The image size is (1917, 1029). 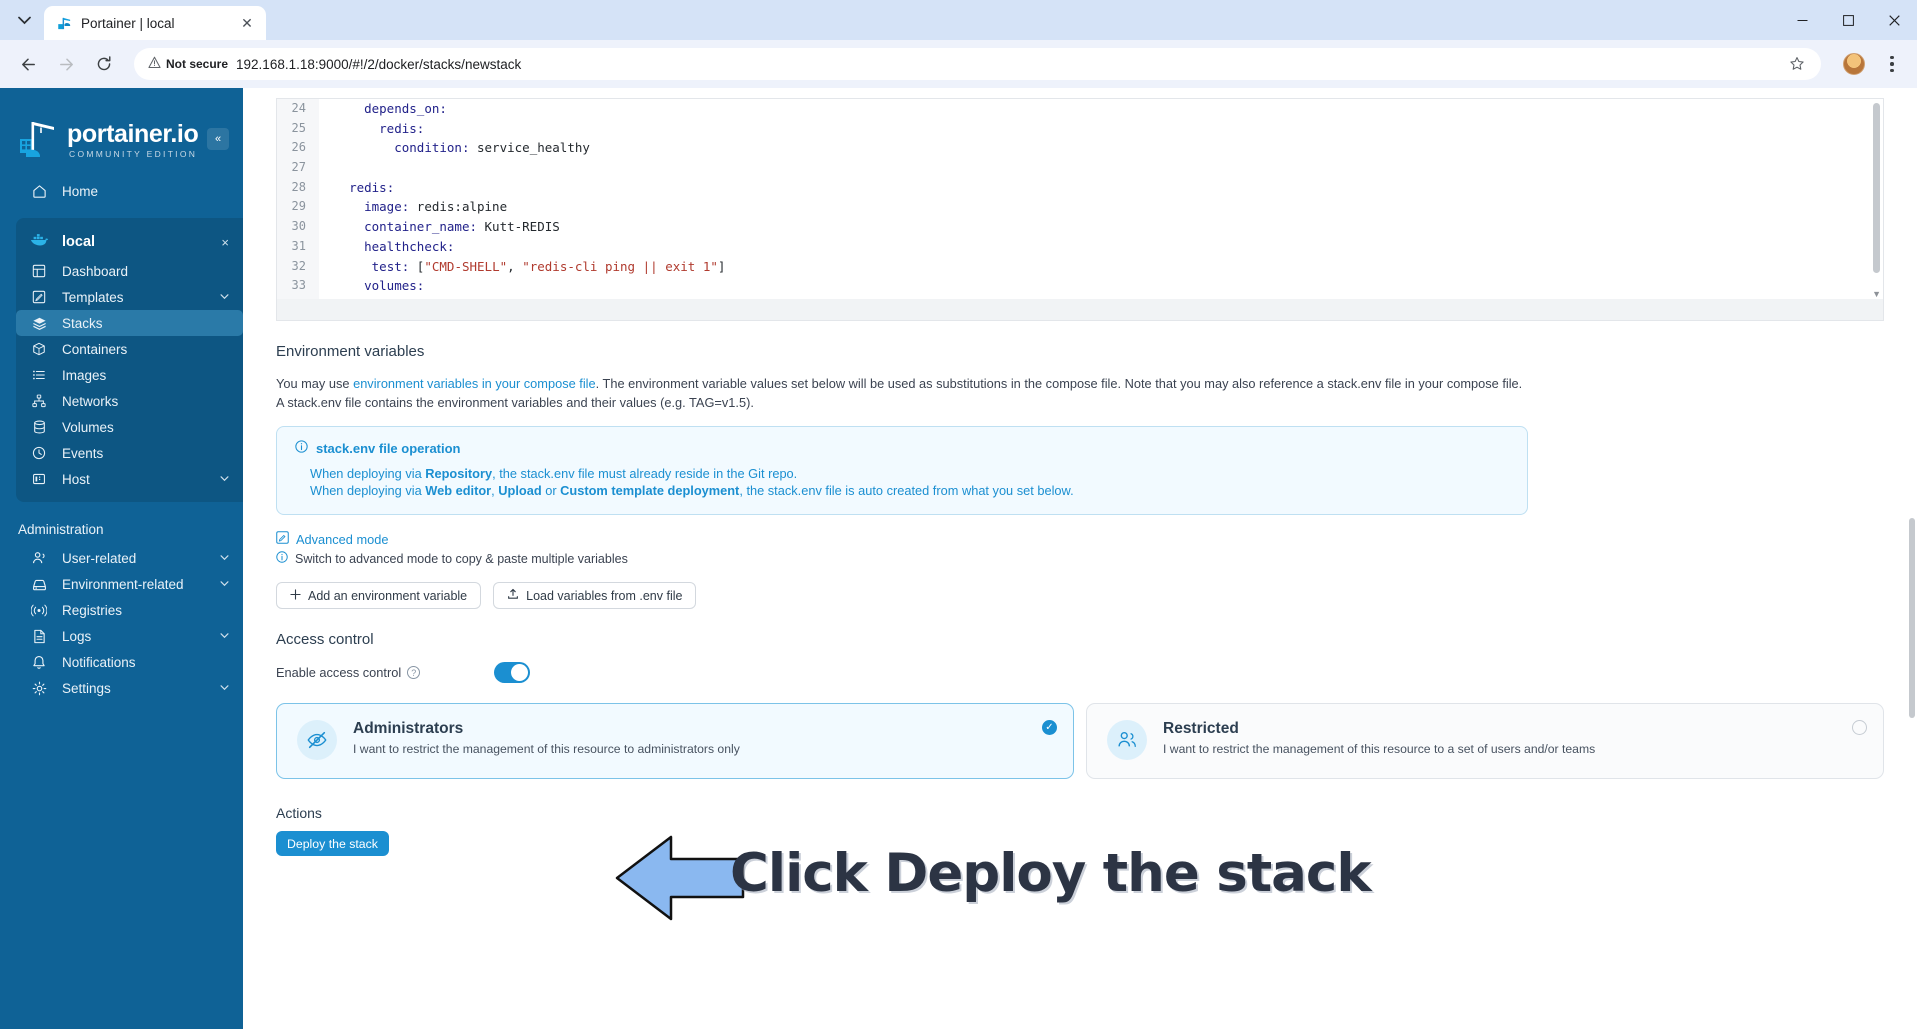 I want to click on code-text: condition: service_healthy, so click(x=454, y=148).